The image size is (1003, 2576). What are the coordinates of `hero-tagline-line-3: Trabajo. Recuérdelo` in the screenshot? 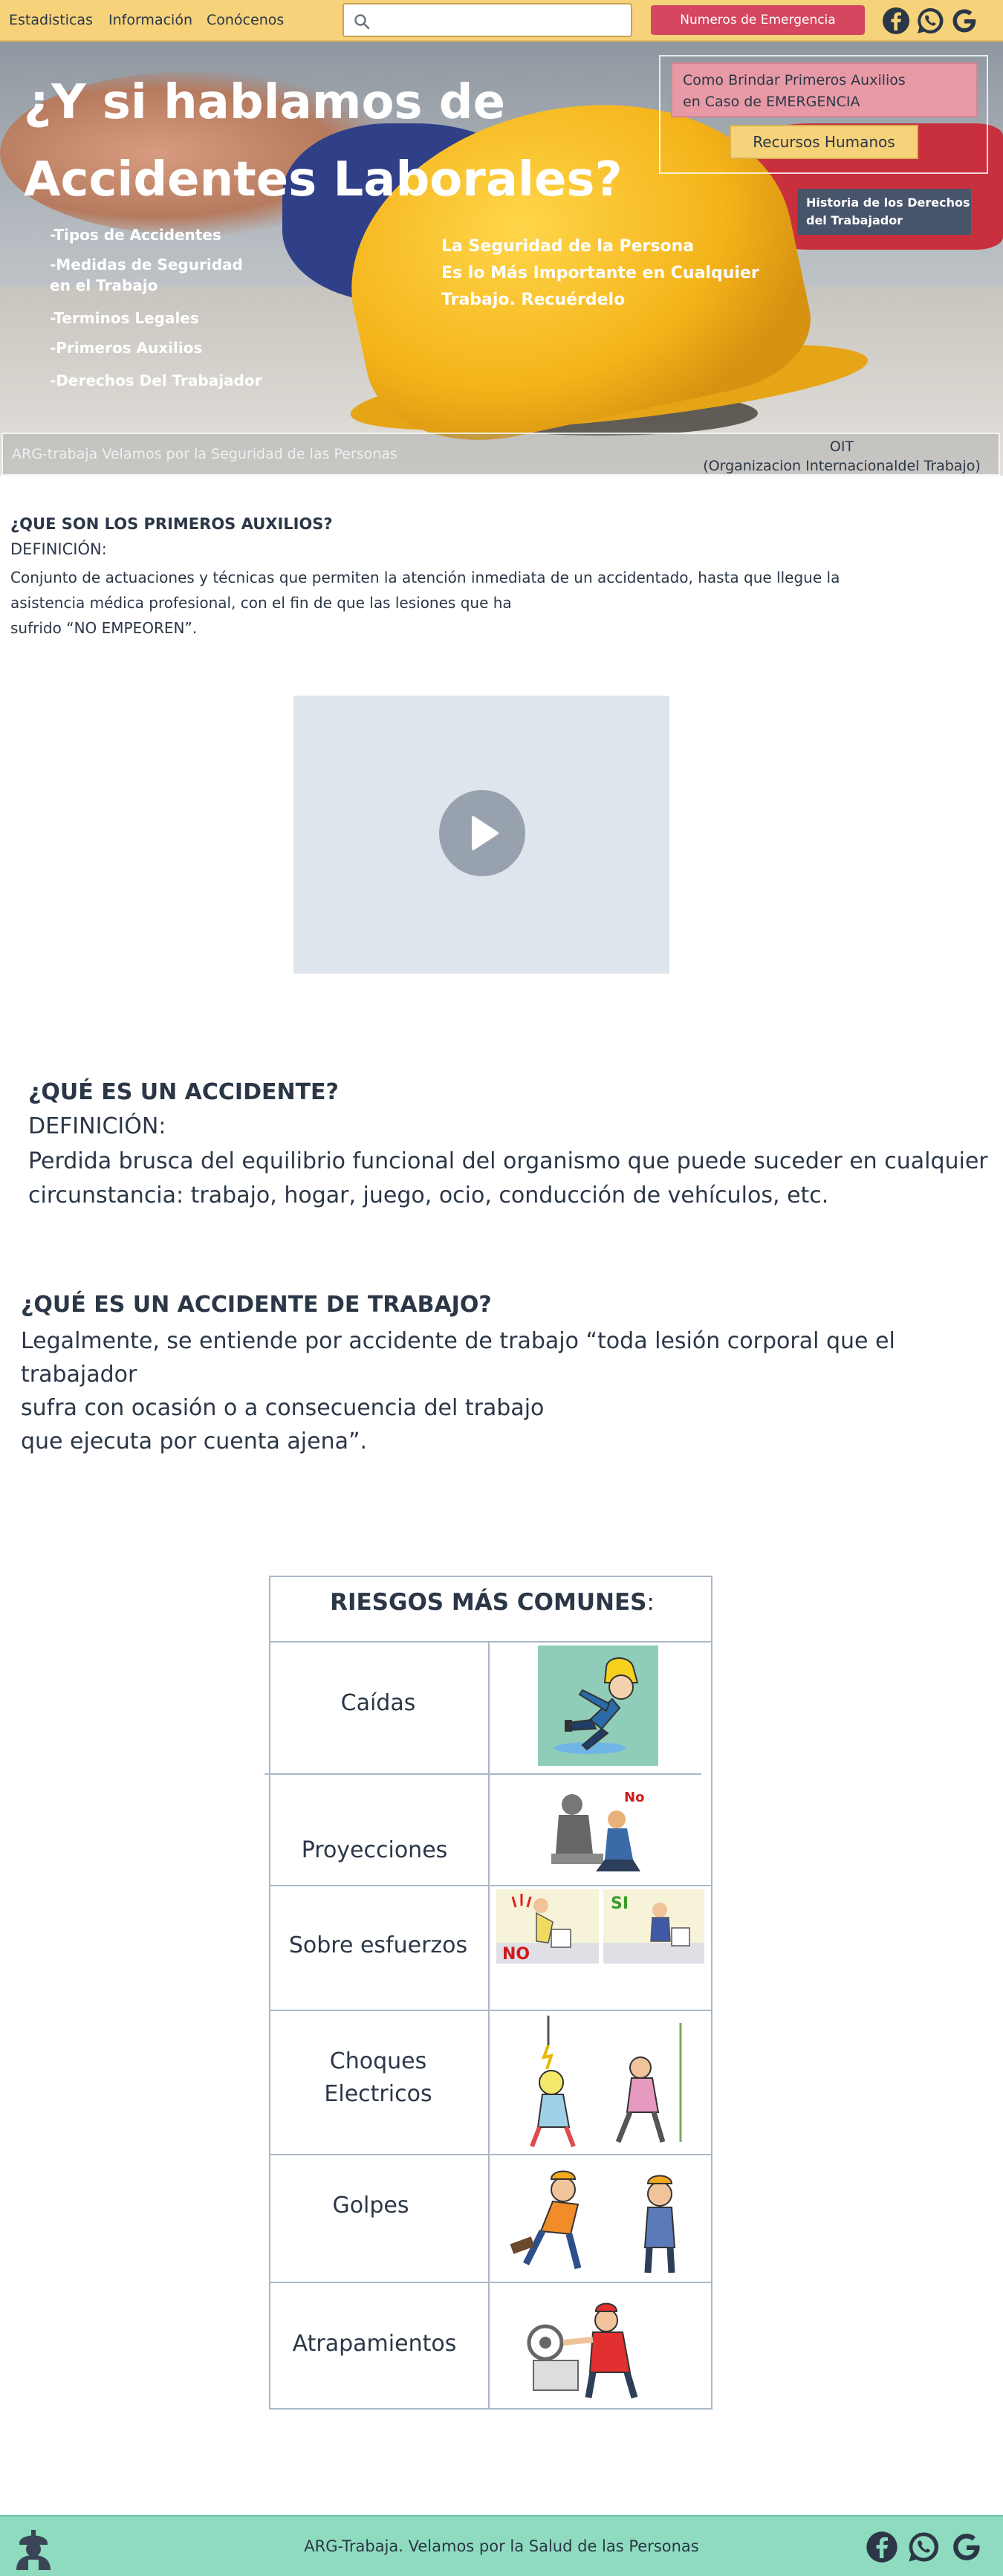 It's located at (533, 300).